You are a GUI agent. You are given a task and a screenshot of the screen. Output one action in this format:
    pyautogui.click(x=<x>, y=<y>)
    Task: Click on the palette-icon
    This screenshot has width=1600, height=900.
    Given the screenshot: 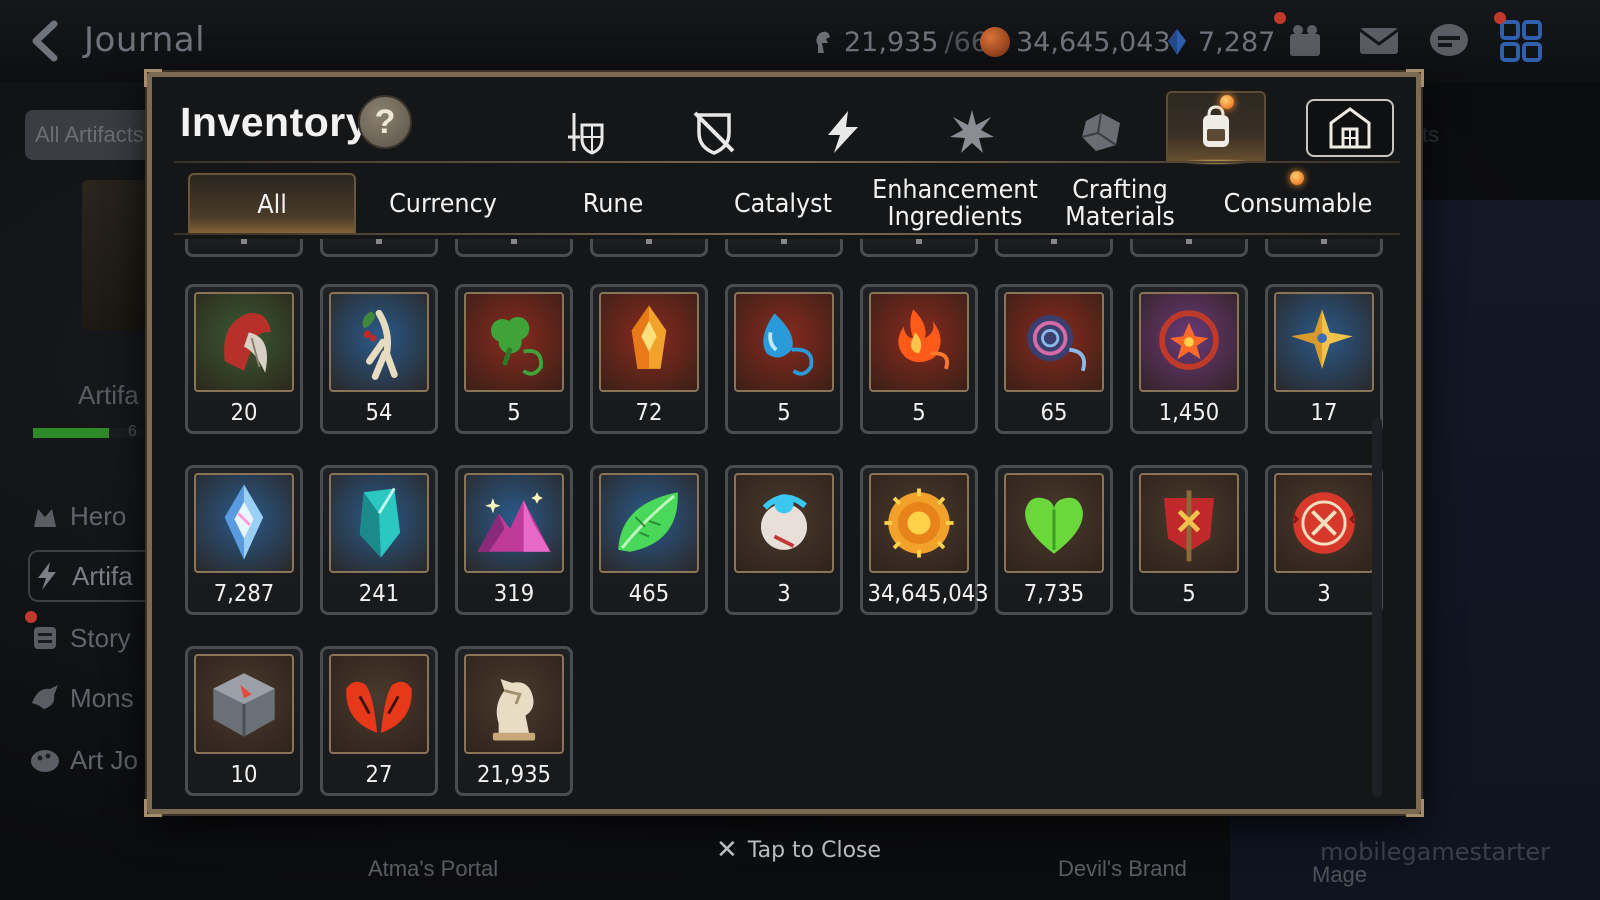 What is the action you would take?
    pyautogui.click(x=45, y=761)
    